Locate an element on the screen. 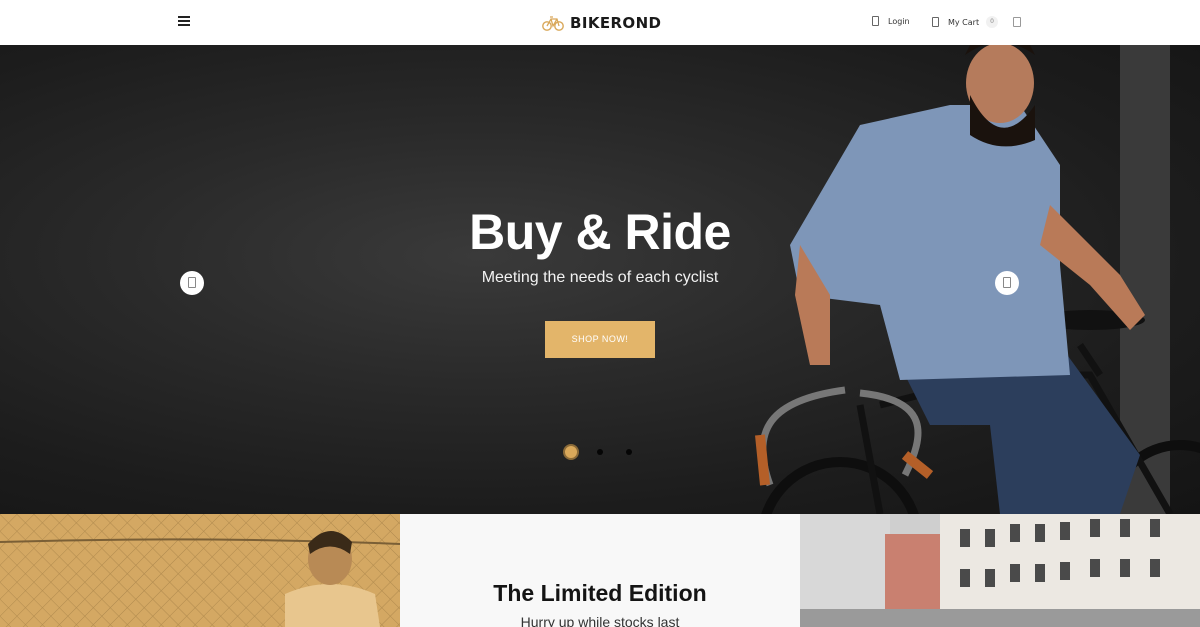 The width and height of the screenshot is (1200, 627). street-photo is located at coordinates (1000, 570).